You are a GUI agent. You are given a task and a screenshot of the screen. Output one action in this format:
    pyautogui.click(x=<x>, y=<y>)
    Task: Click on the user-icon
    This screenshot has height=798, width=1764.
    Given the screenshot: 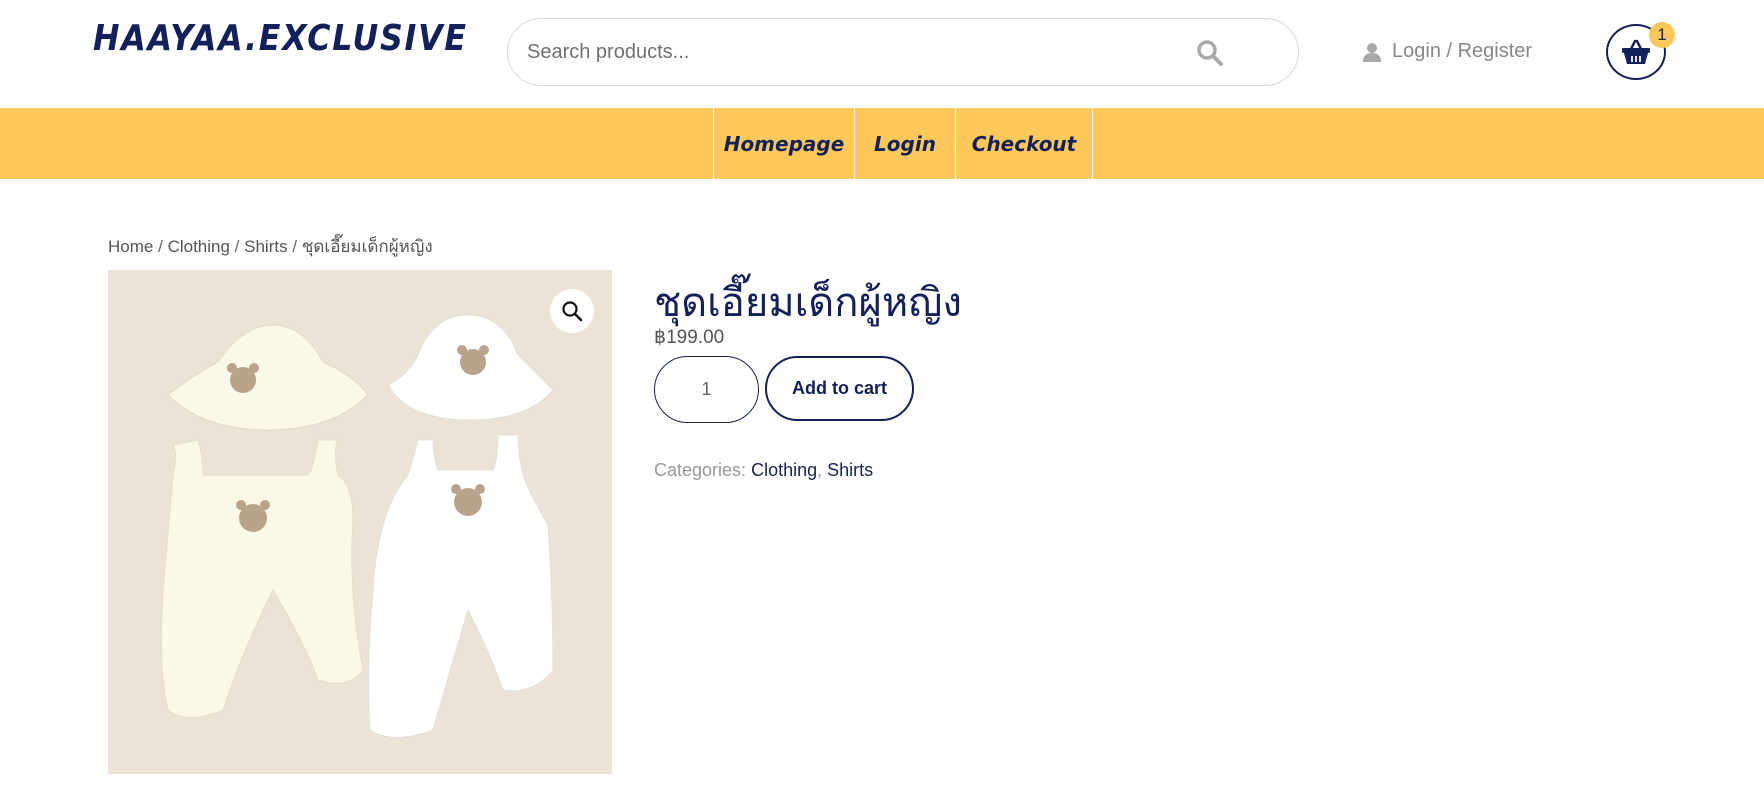 What is the action you would take?
    pyautogui.click(x=1372, y=52)
    